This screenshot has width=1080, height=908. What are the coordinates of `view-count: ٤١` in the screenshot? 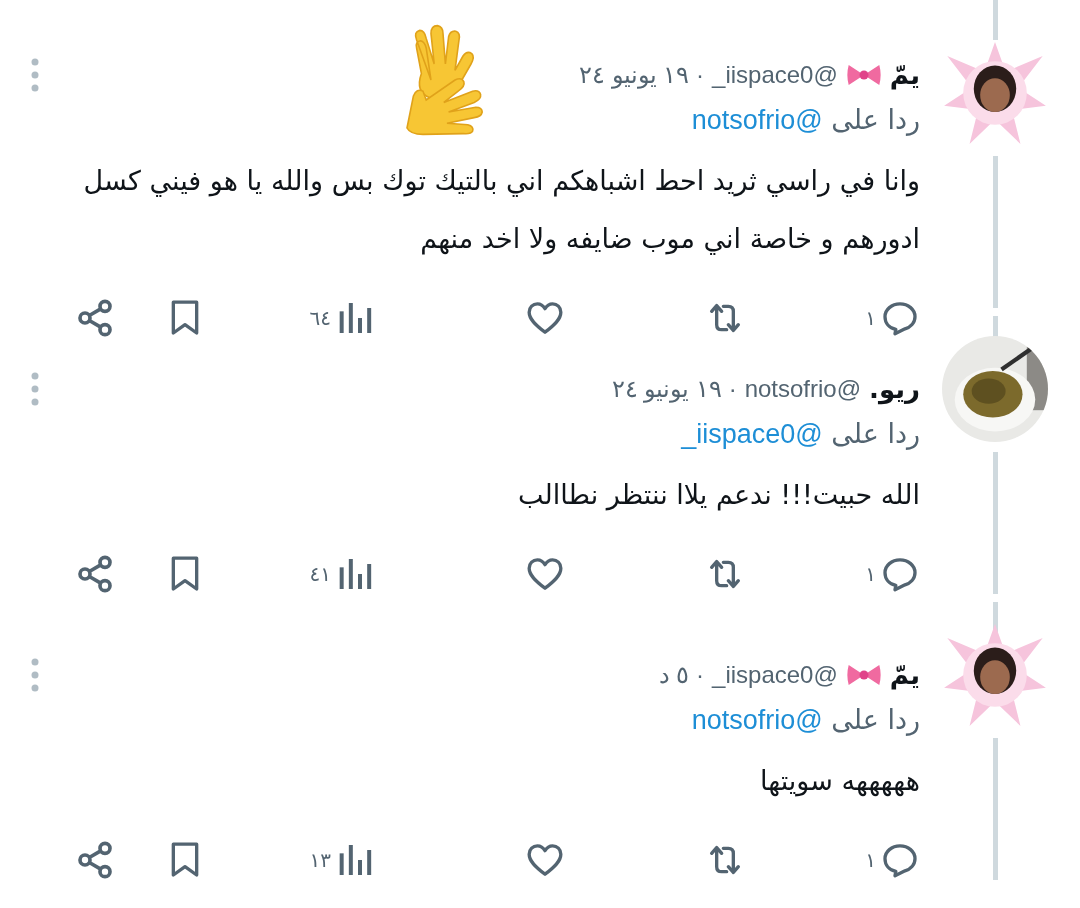 It's located at (320, 574).